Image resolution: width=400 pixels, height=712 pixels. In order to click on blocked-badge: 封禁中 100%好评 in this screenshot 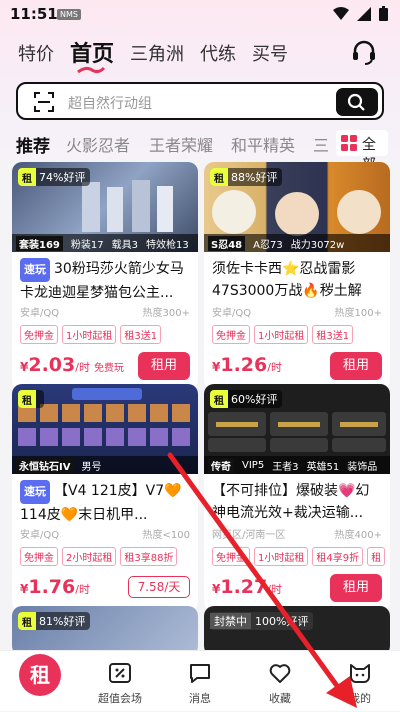, I will do `click(262, 621)`.